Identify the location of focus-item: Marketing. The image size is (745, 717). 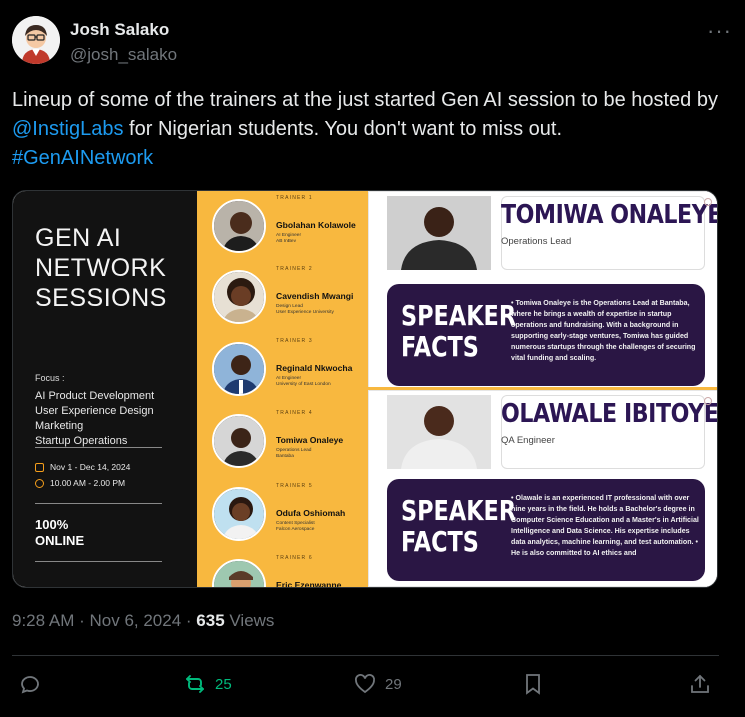
(59, 426).